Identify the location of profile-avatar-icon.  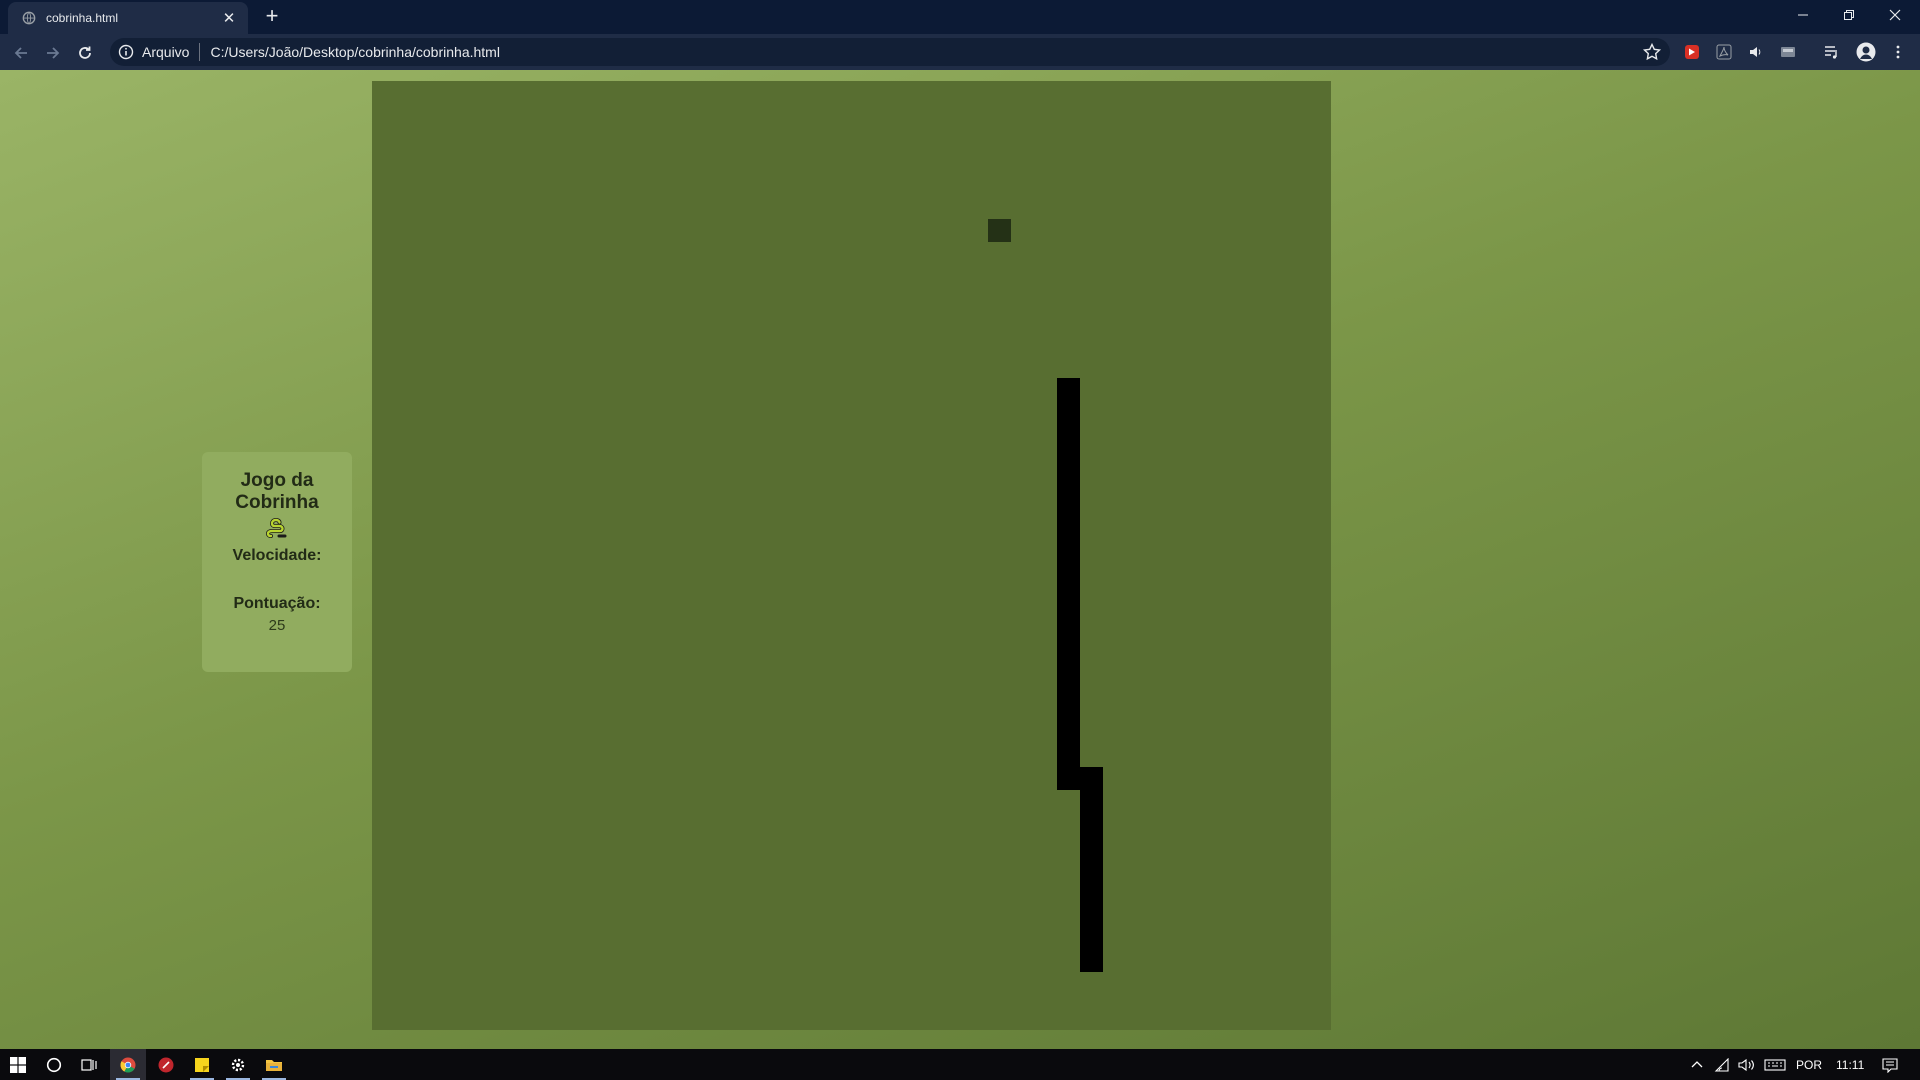
(1866, 52).